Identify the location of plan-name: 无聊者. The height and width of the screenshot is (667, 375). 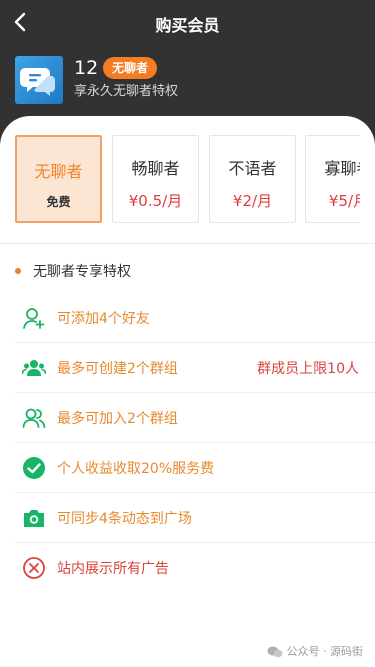
(58, 171).